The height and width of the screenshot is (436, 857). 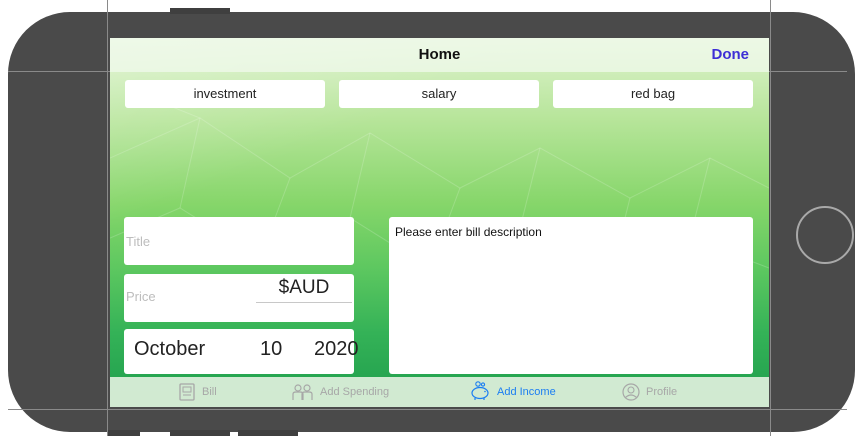 I want to click on done-button: Done, so click(x=731, y=54).